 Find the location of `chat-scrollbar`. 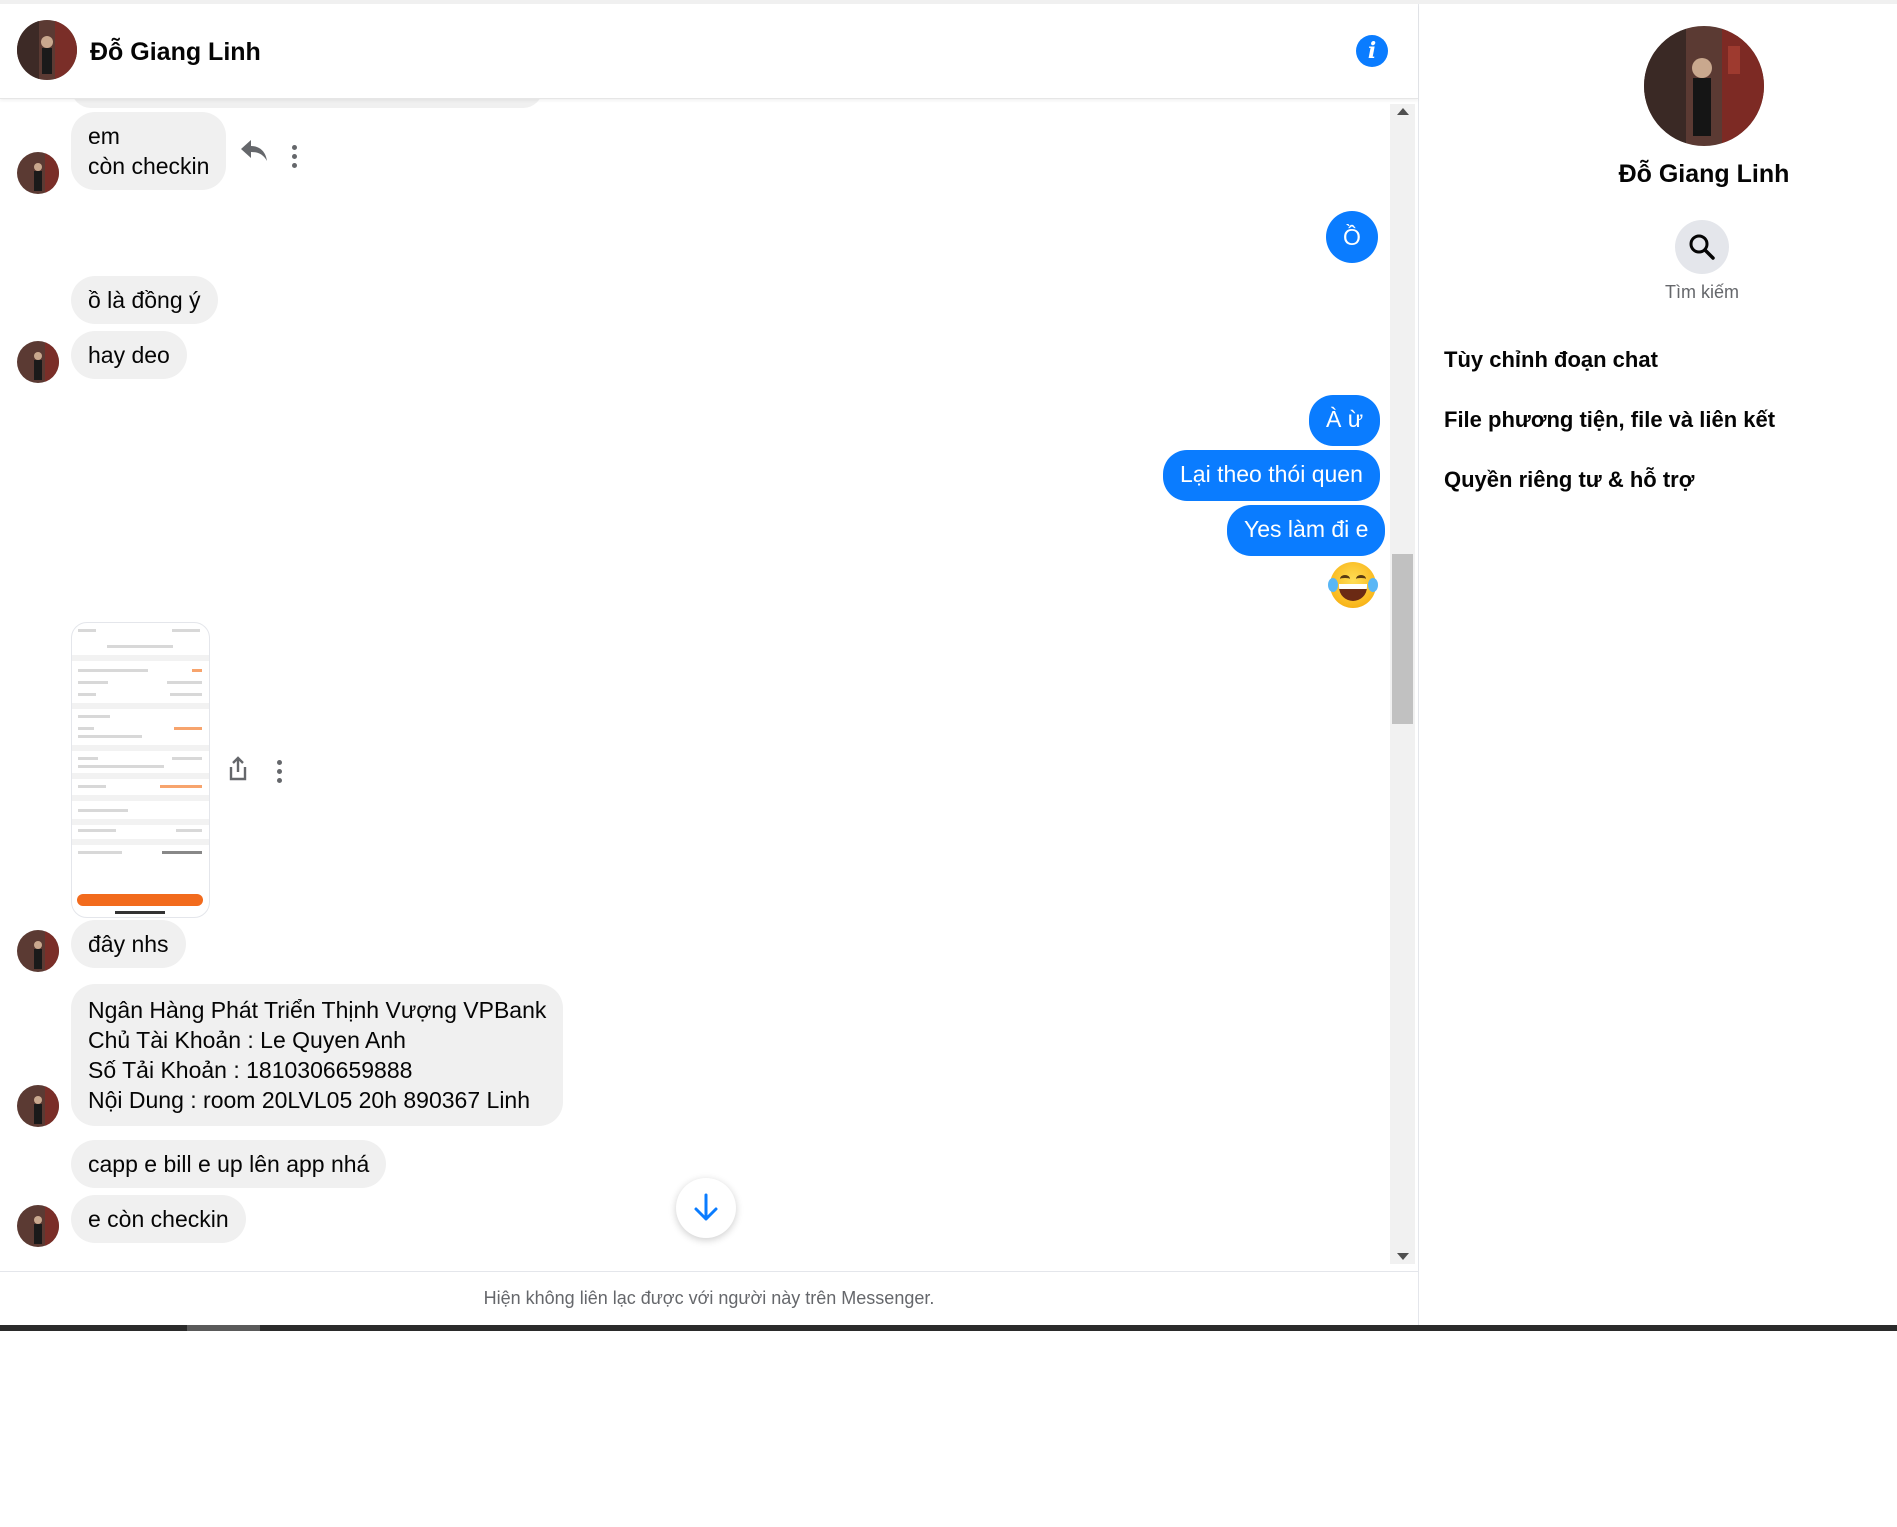

chat-scrollbar is located at coordinates (1402, 684).